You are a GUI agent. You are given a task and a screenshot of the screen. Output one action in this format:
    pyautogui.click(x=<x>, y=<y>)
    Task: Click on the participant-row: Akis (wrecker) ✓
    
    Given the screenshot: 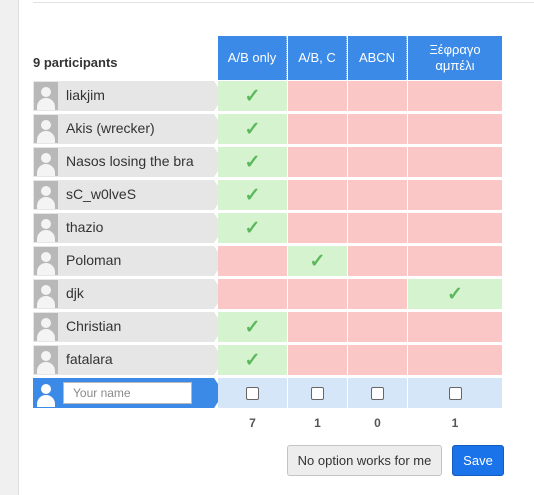 What is the action you would take?
    pyautogui.click(x=278, y=129)
    